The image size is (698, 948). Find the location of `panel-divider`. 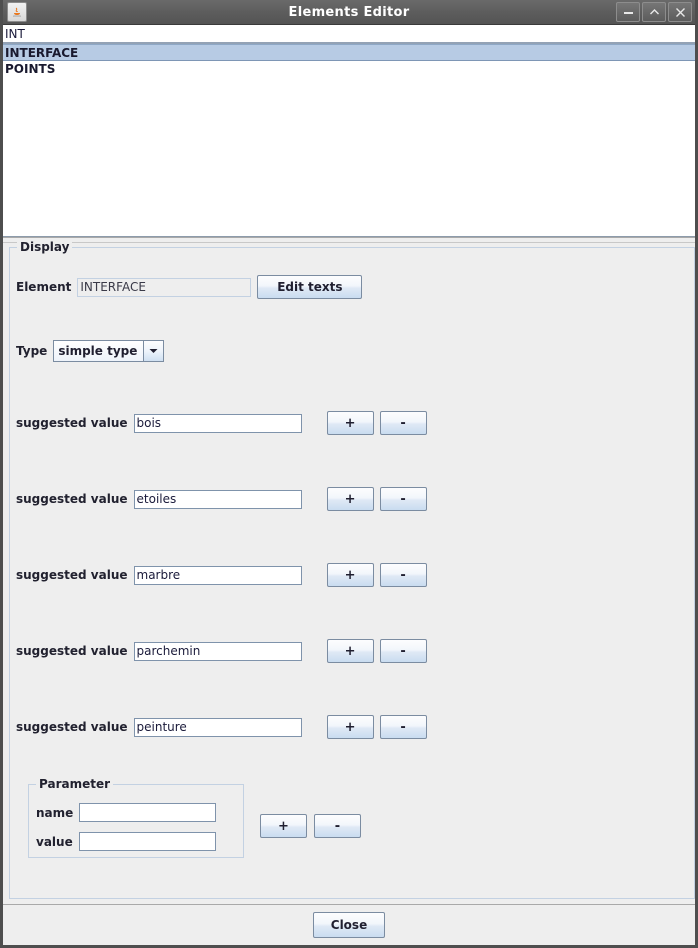

panel-divider is located at coordinates (349, 240).